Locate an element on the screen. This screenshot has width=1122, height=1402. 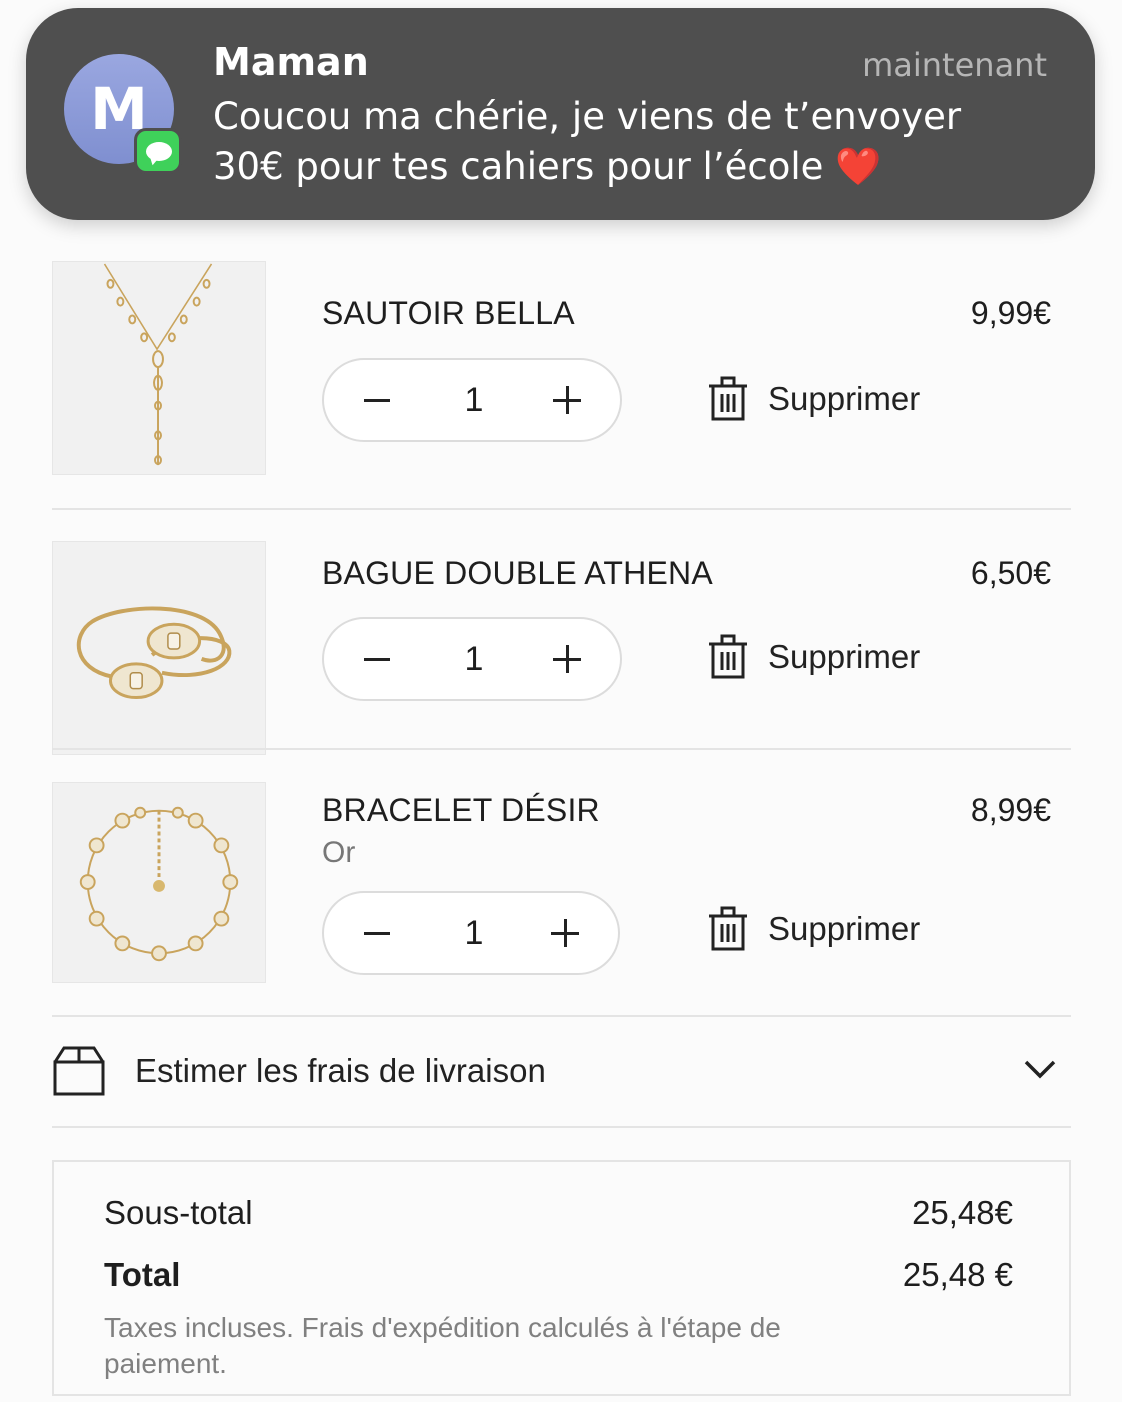
subtotal-value: 25,48€ is located at coordinates (962, 1212).